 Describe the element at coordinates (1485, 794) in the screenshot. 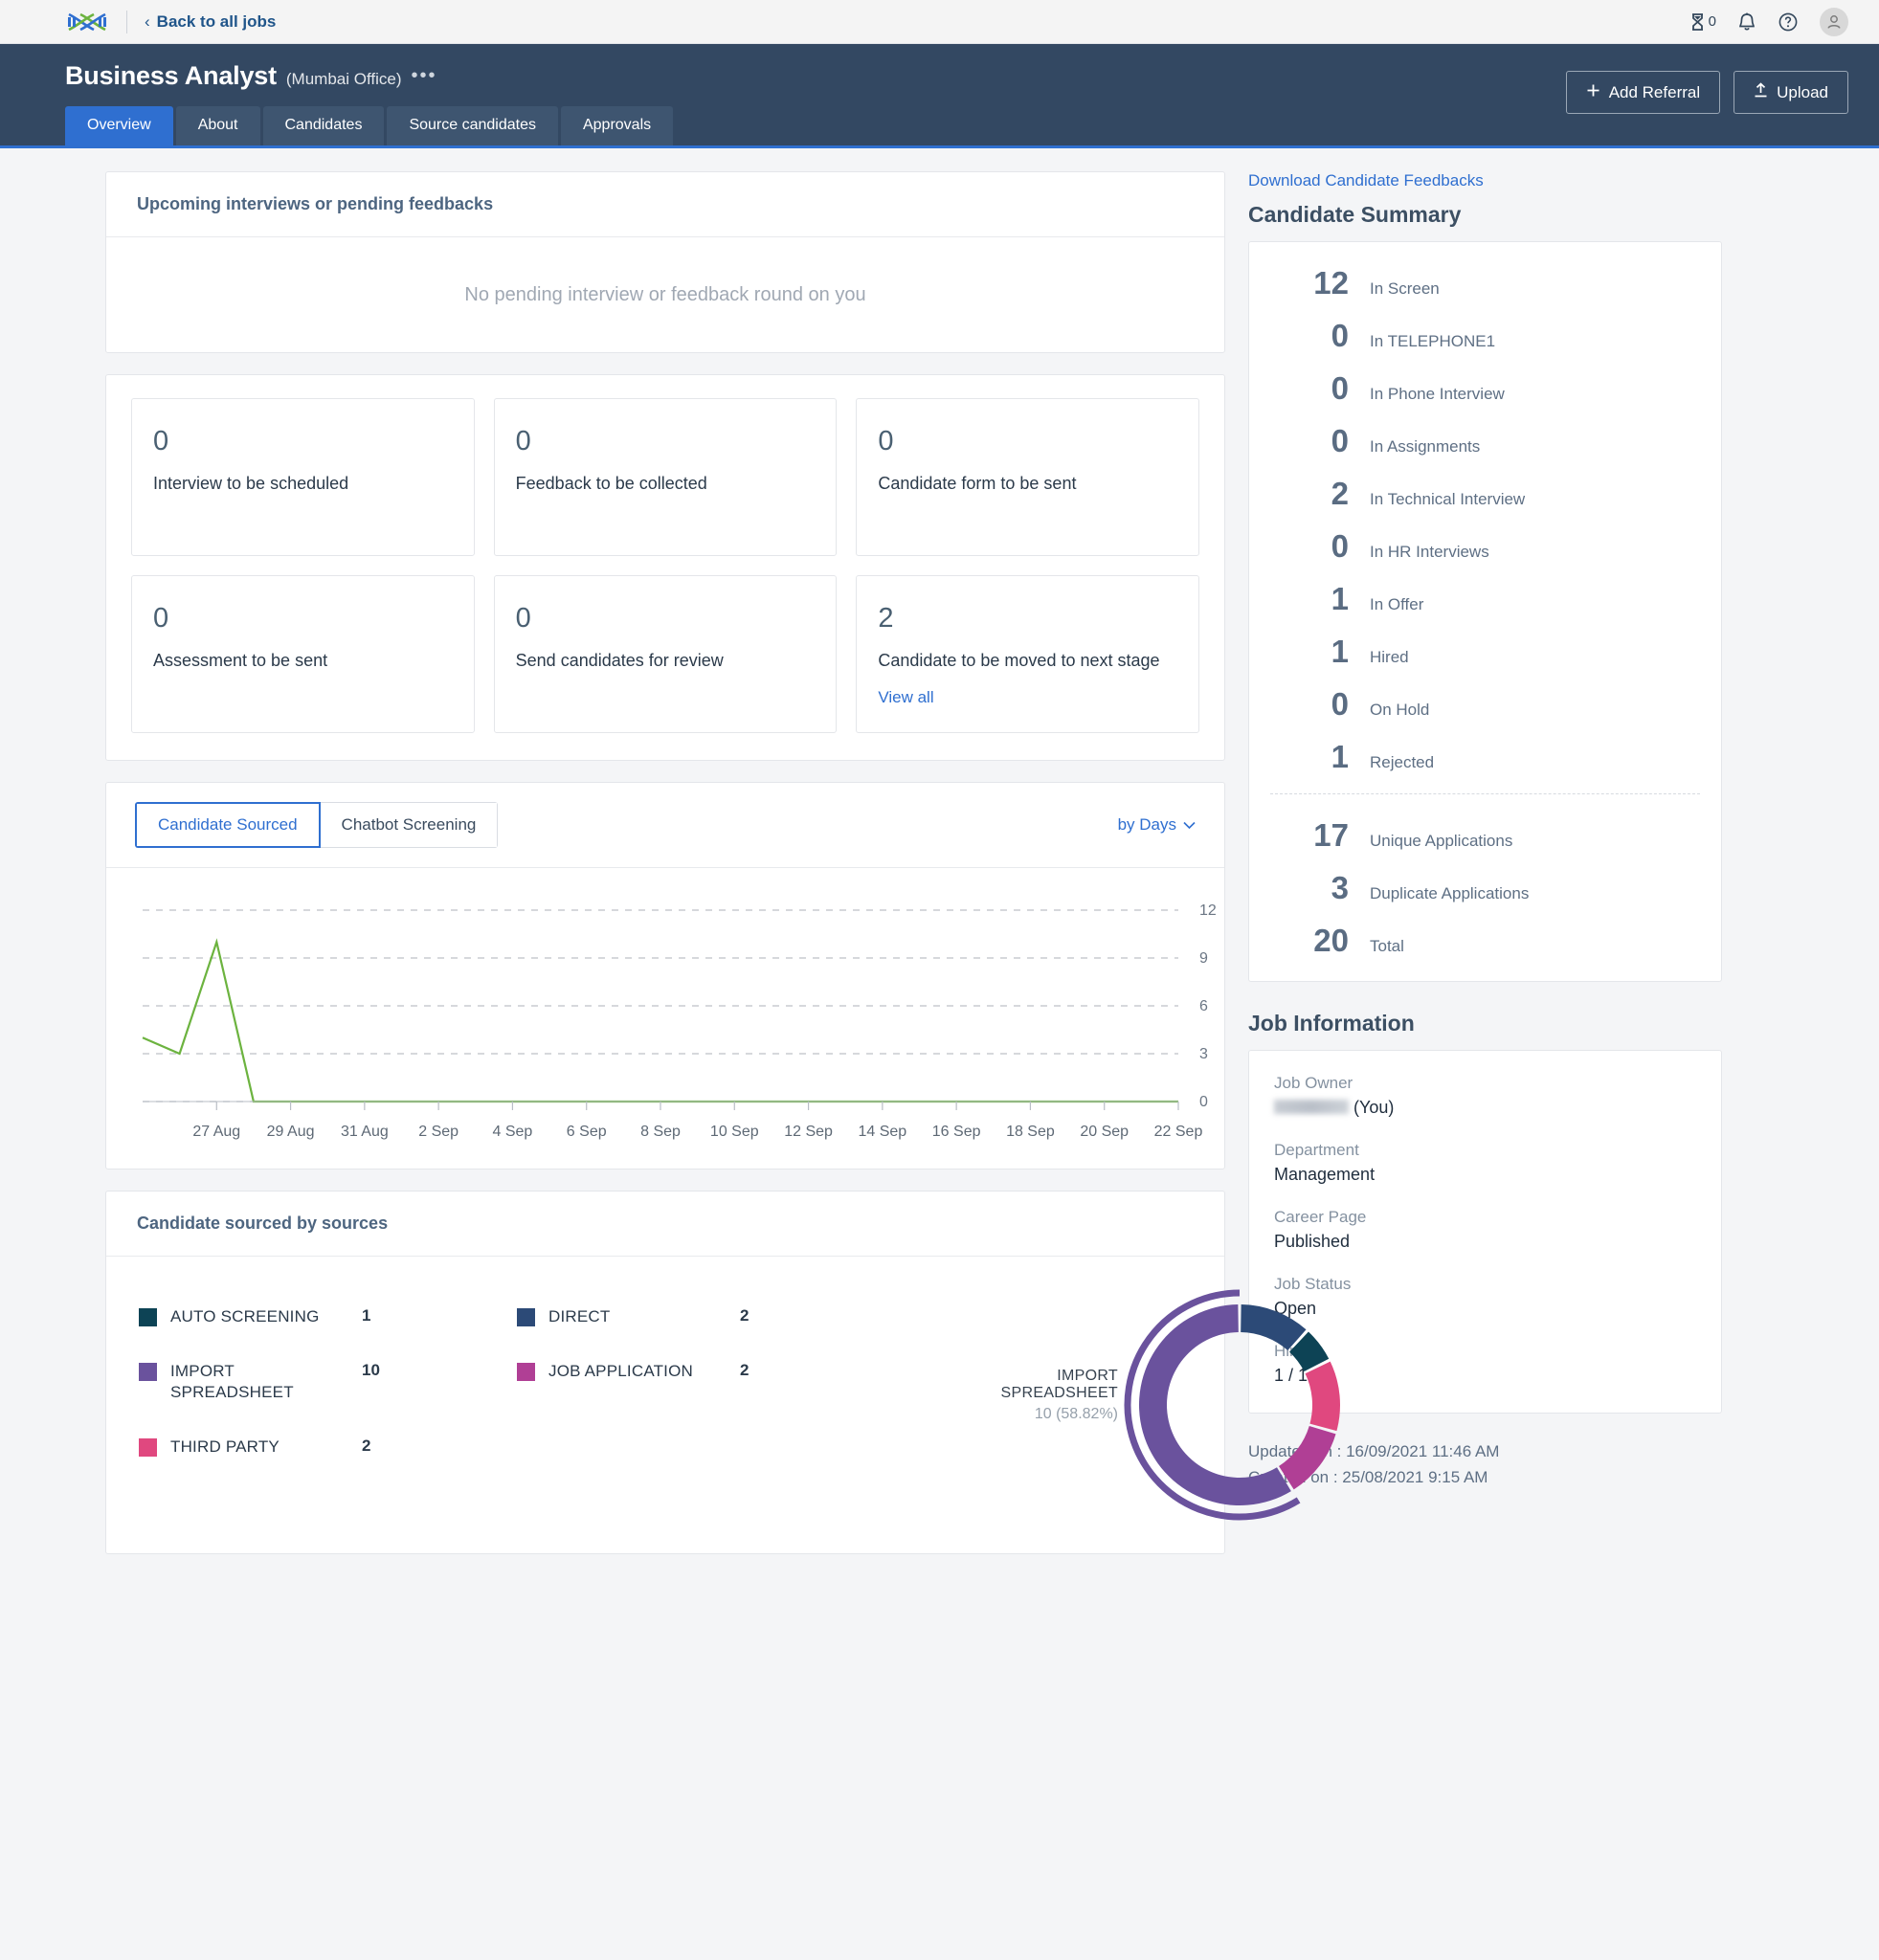

I see `summary-divider` at that location.